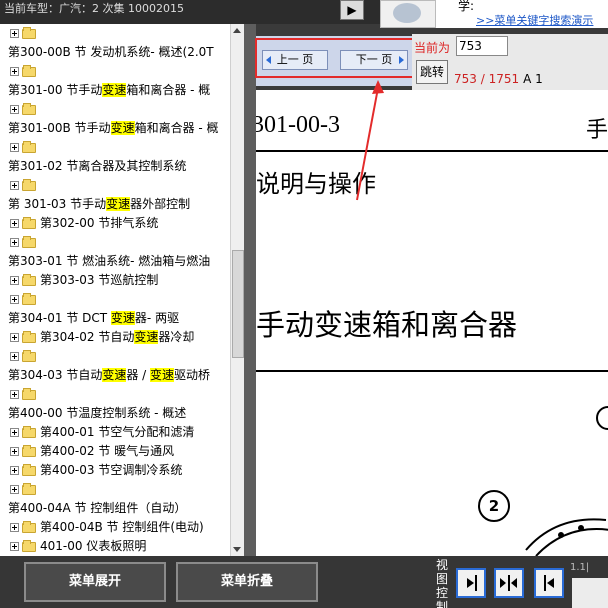 The image size is (608, 608). Describe the element at coordinates (471, 583) in the screenshot. I see `show-right-icon` at that location.